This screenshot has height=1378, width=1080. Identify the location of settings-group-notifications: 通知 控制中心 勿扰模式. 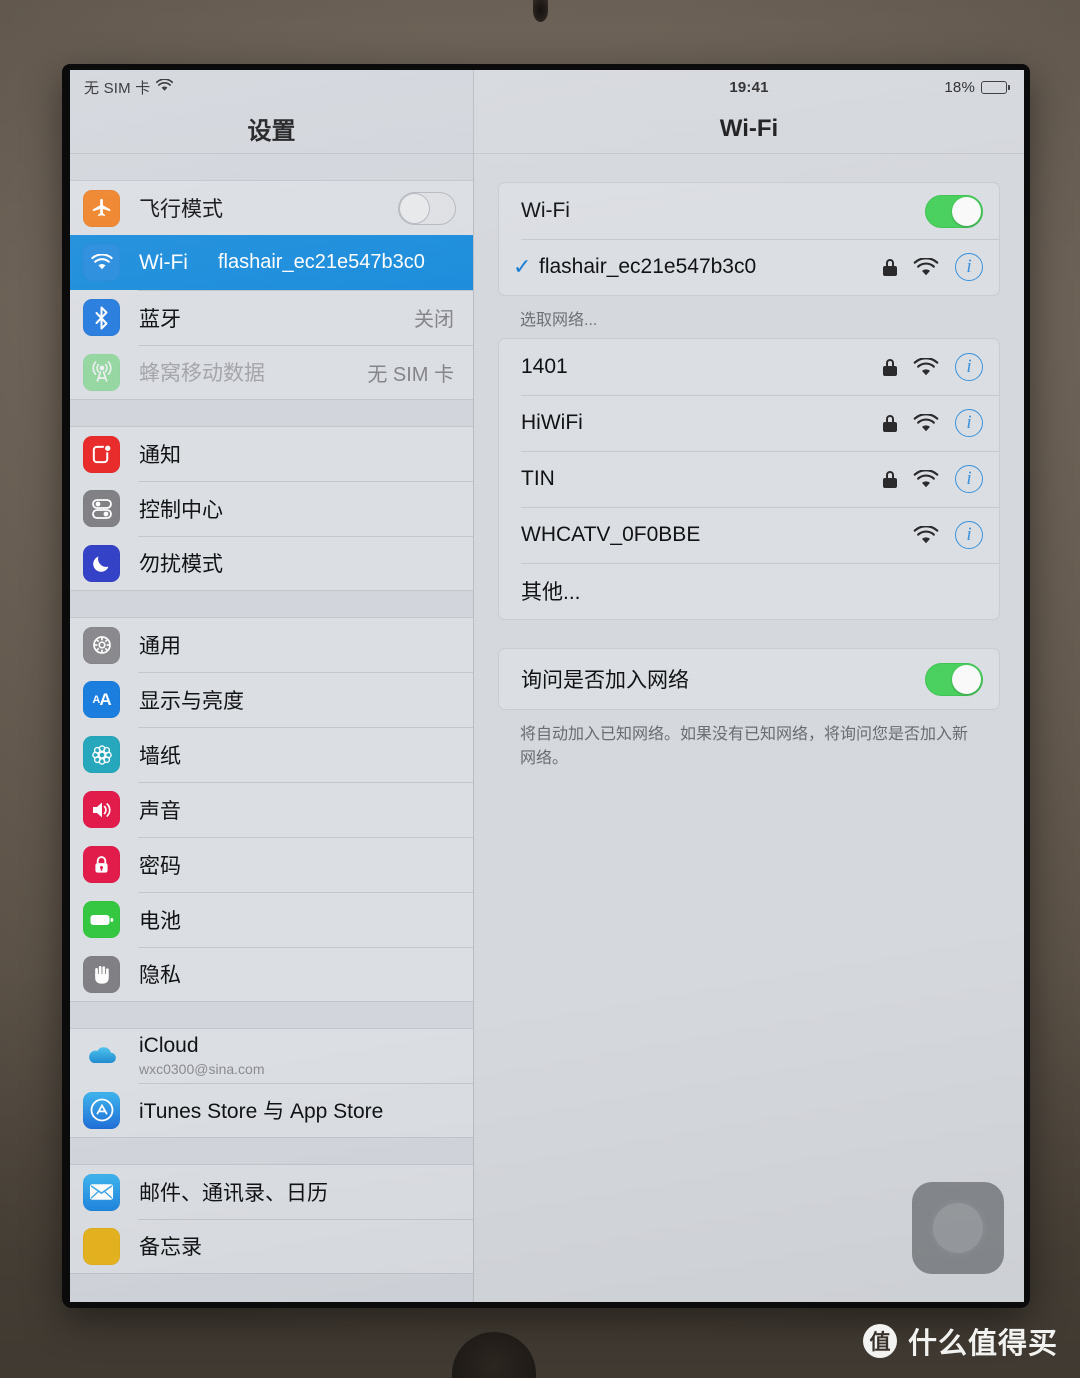
(271, 508).